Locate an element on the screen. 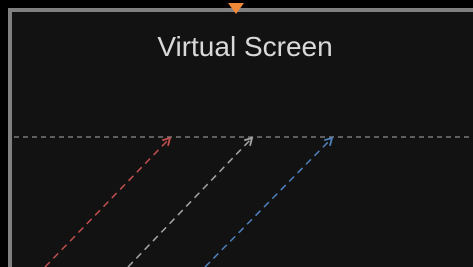  virtual-screen-title: Virtual Screen is located at coordinates (244, 46).